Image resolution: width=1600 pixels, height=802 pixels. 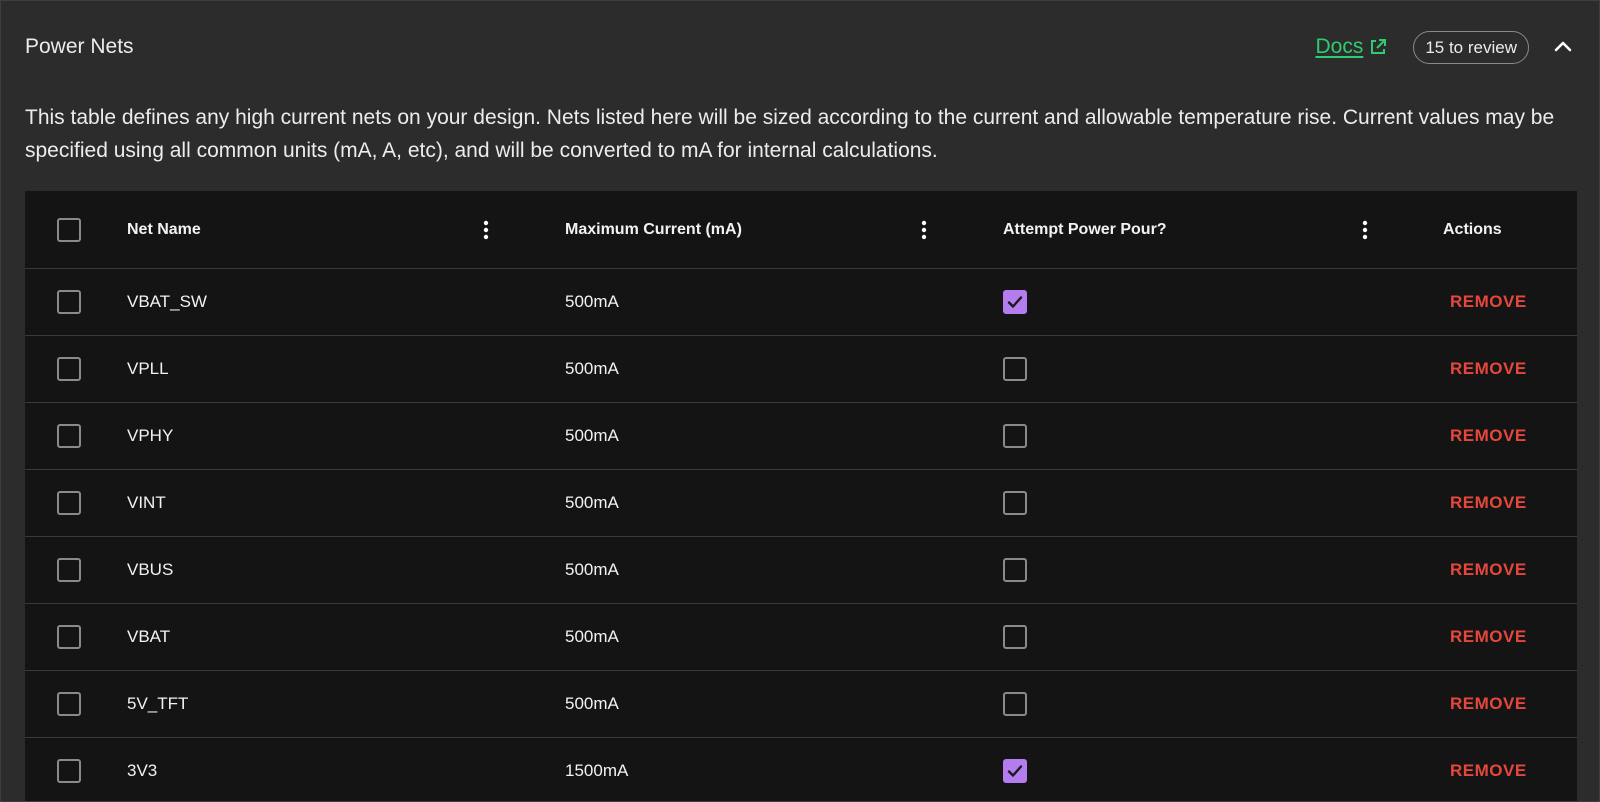 I want to click on table-row: VPHY 500mA REMOVE, so click(x=801, y=436).